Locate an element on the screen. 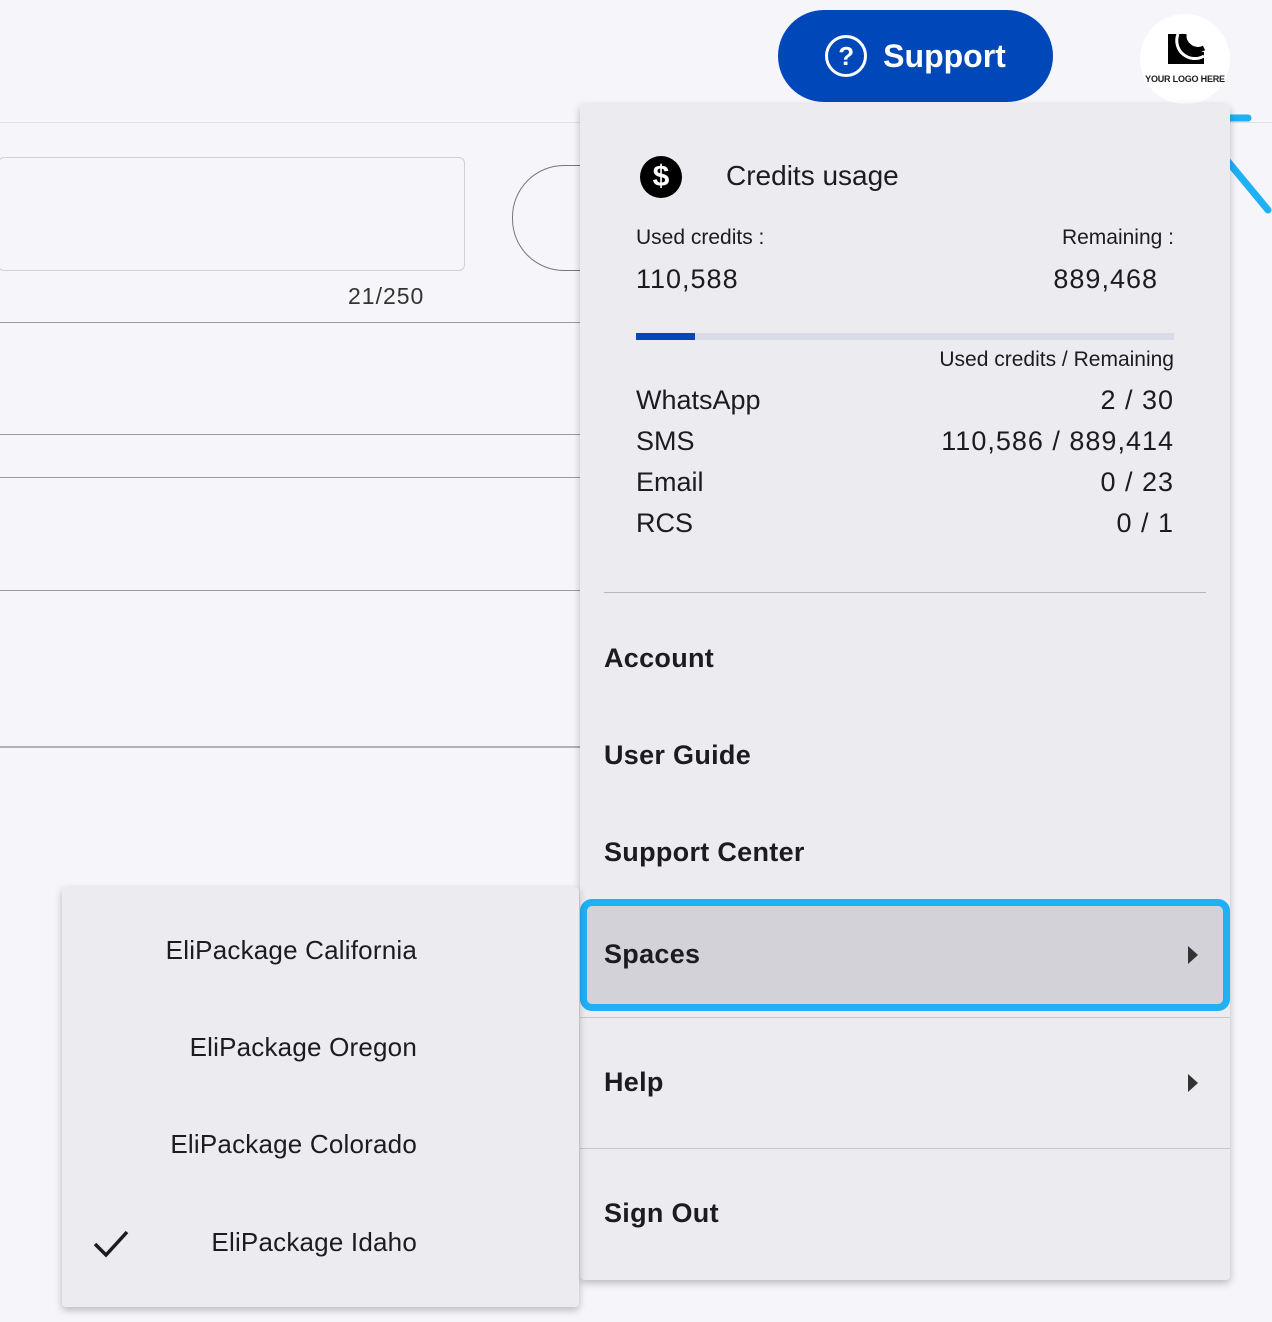  character-counter: 21/250 is located at coordinates (386, 296).